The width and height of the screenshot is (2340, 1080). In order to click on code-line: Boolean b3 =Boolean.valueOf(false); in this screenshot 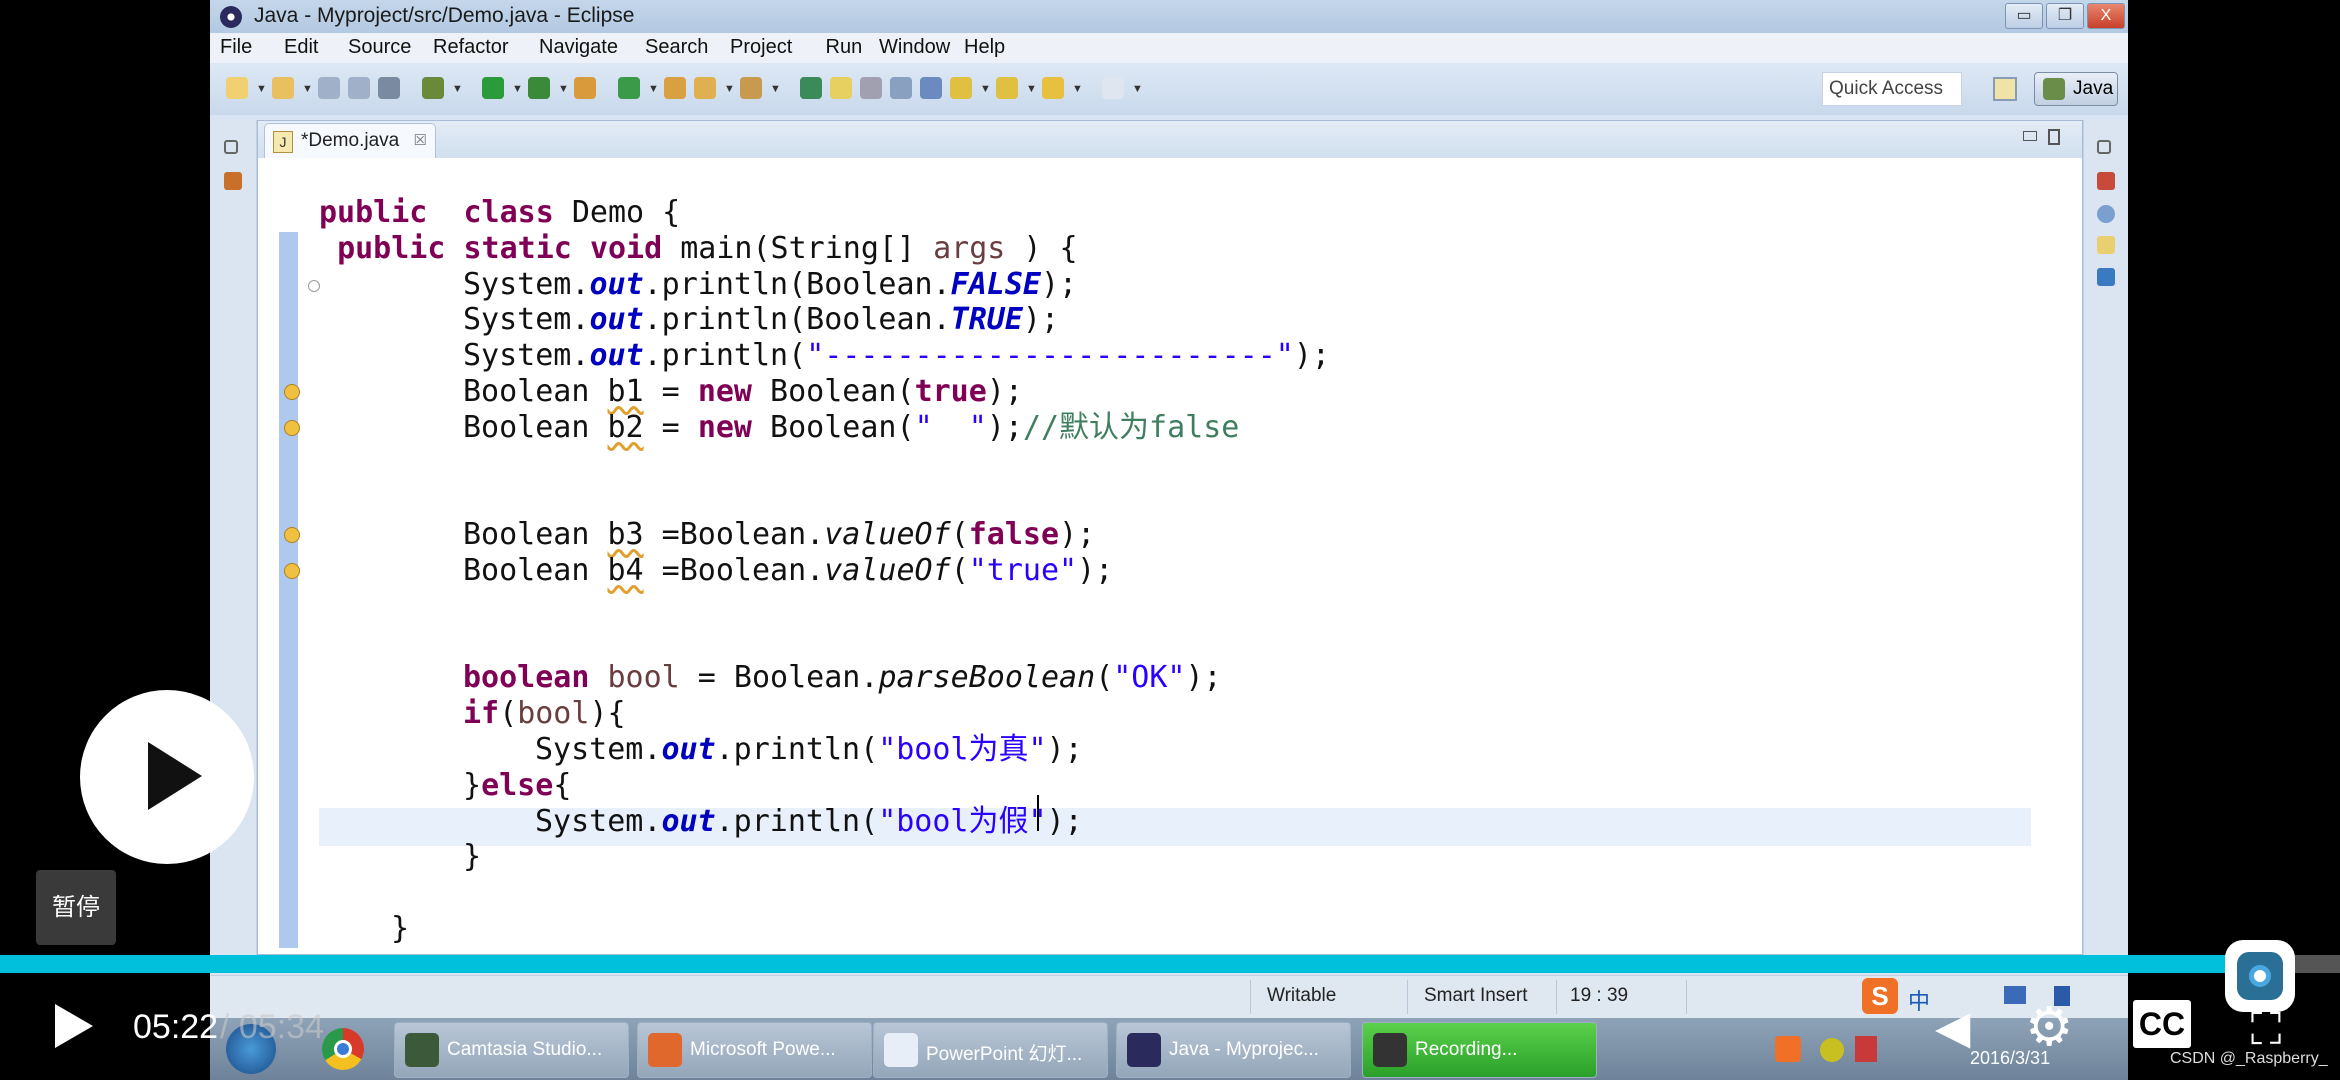, I will do `click(779, 535)`.